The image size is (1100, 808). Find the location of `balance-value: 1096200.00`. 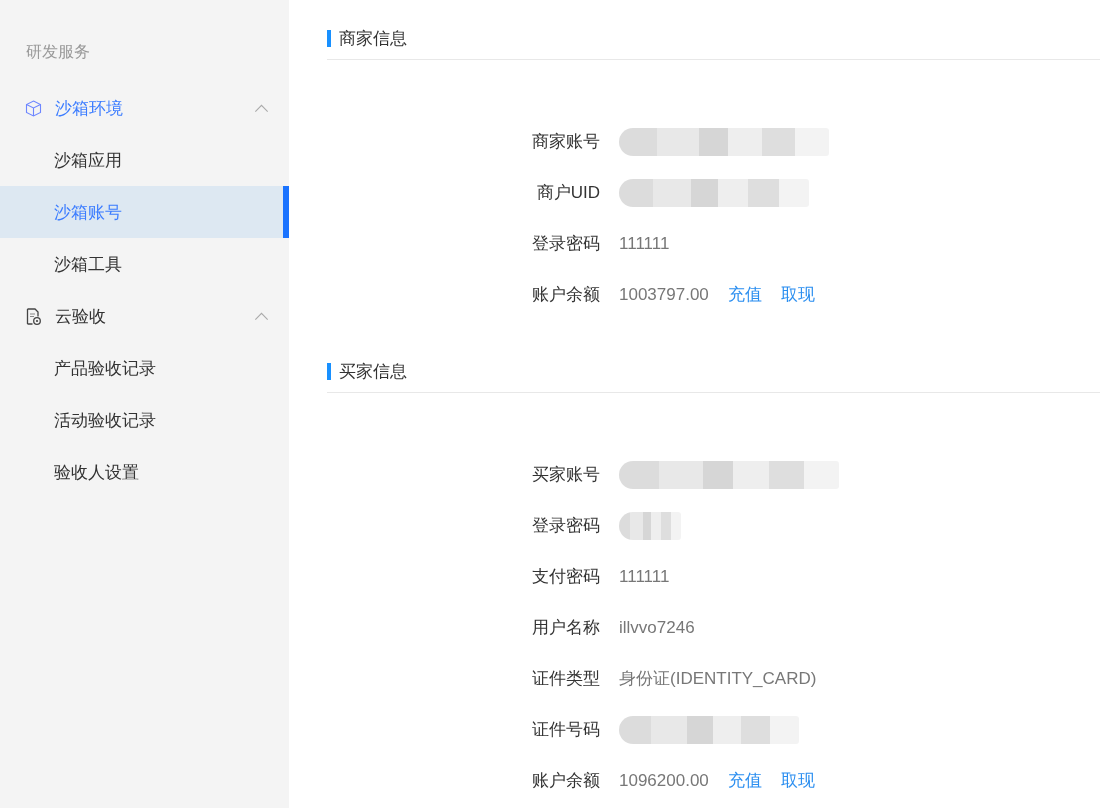

balance-value: 1096200.00 is located at coordinates (664, 780).